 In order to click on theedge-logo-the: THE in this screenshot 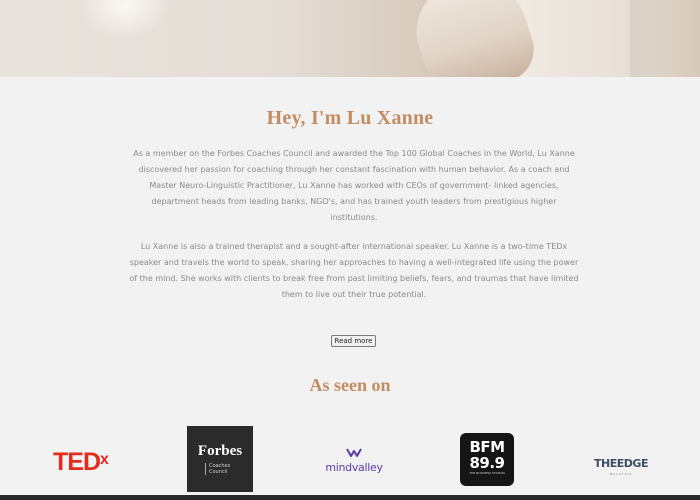, I will do `click(605, 463)`.